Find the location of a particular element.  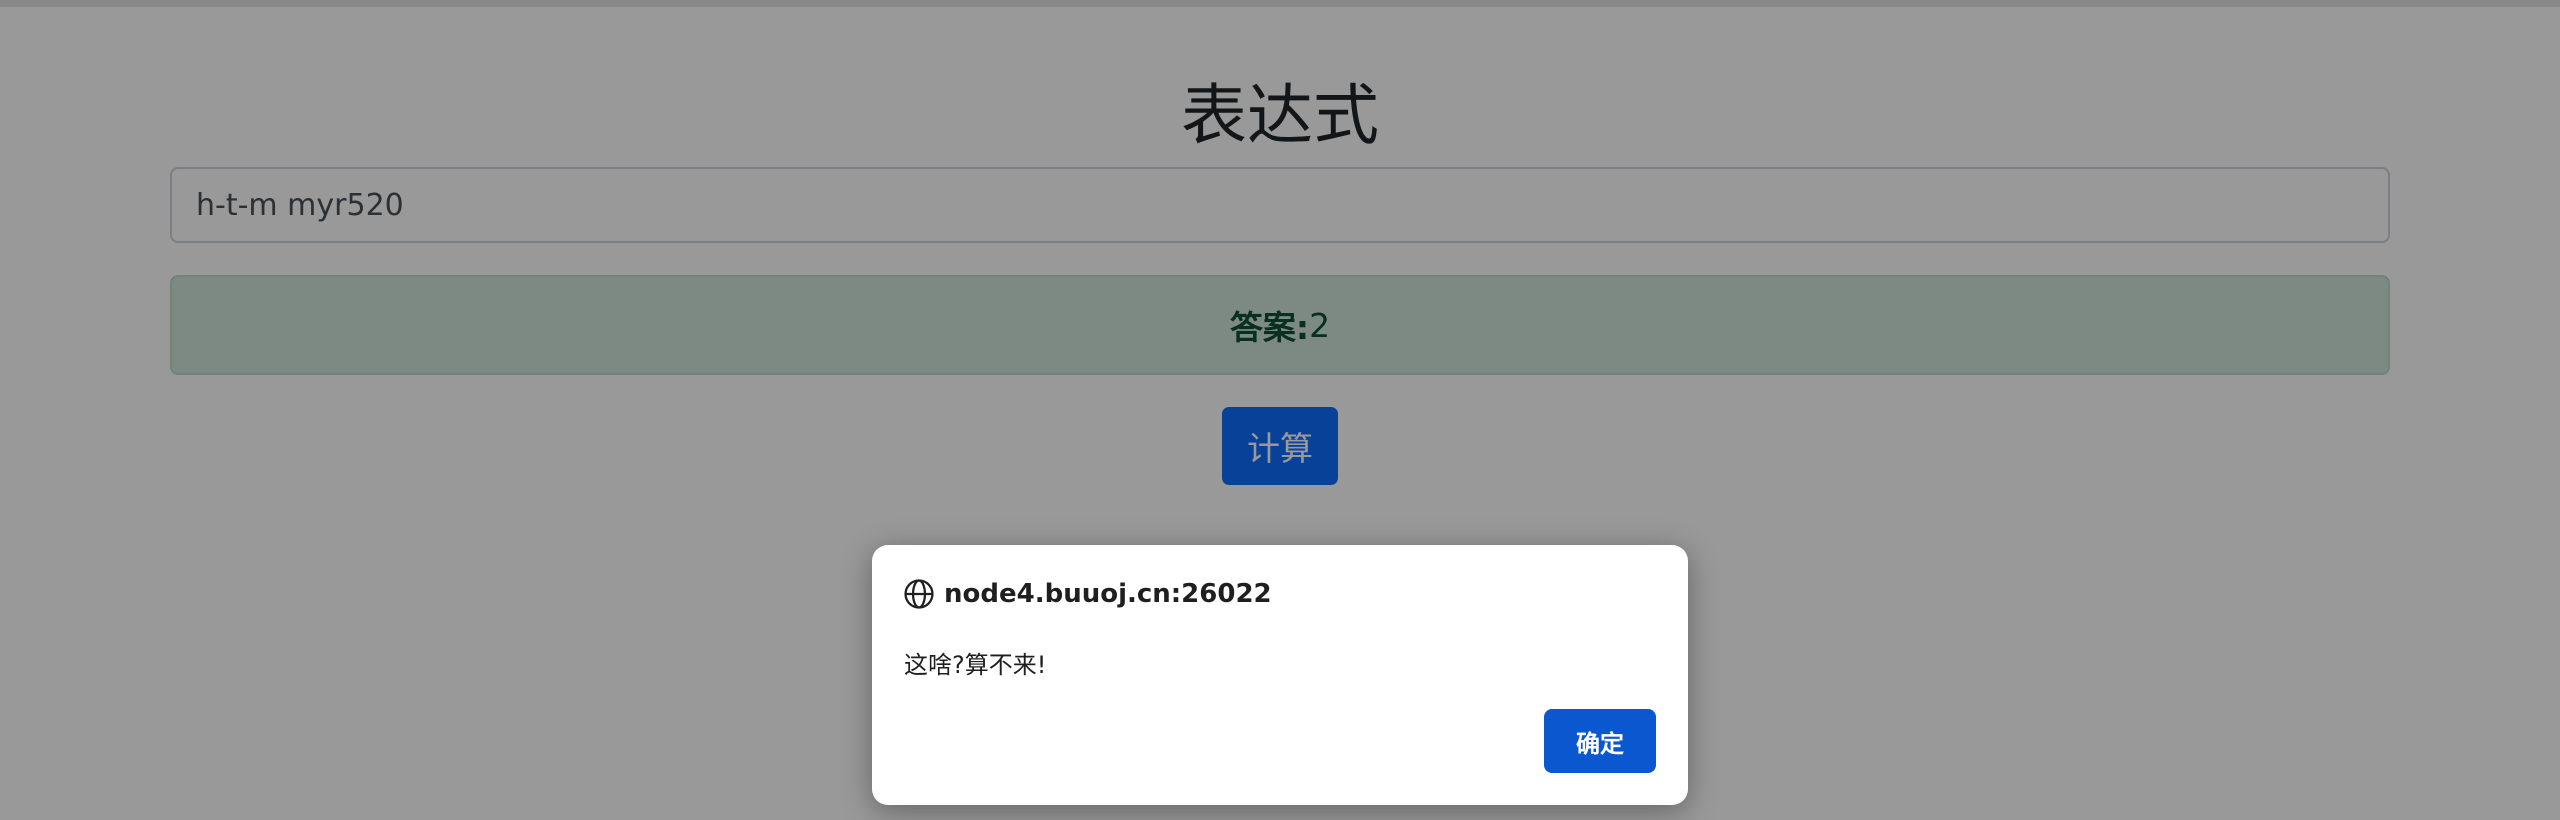

dialog-message: 这啥?算不来! is located at coordinates (975, 665).